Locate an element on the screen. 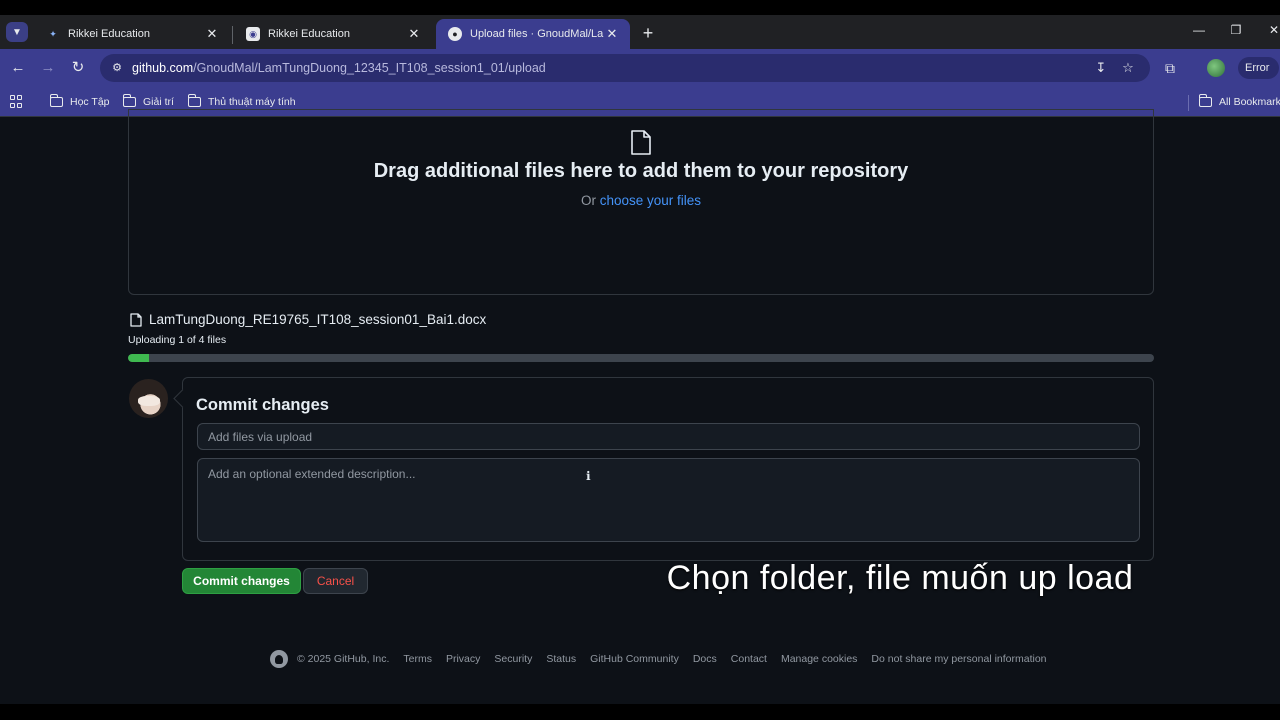 The image size is (1280, 720). footer-link-docs: Docs is located at coordinates (705, 659).